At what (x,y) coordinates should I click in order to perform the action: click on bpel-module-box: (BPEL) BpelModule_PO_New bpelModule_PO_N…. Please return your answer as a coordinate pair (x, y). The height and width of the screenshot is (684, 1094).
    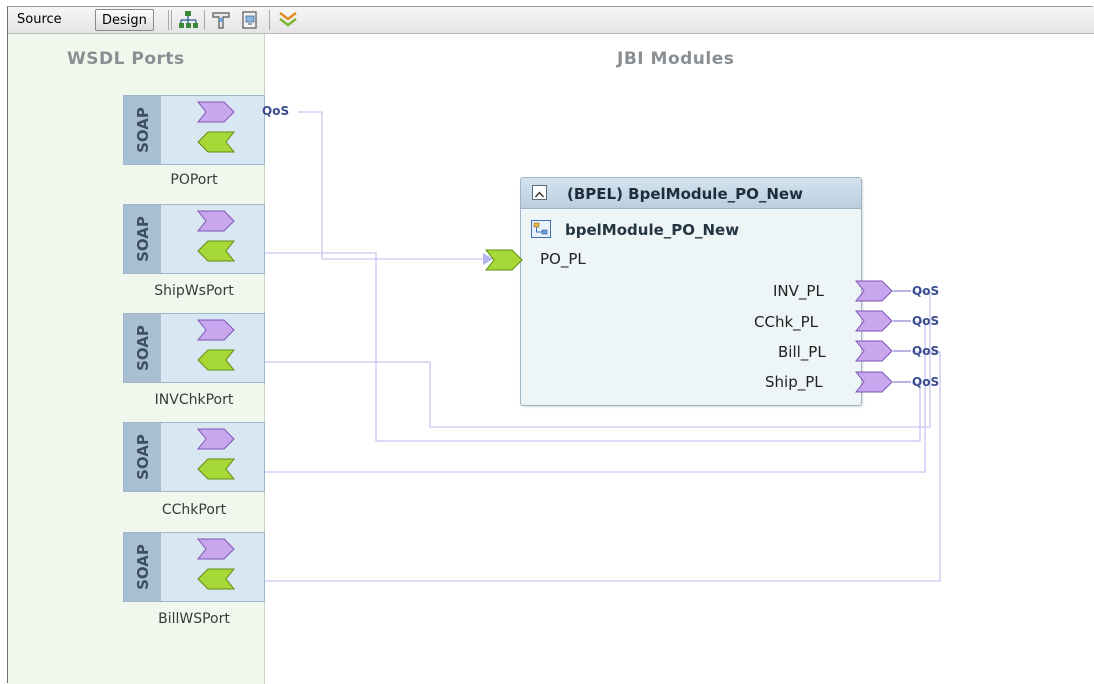
    Looking at the image, I should click on (691, 291).